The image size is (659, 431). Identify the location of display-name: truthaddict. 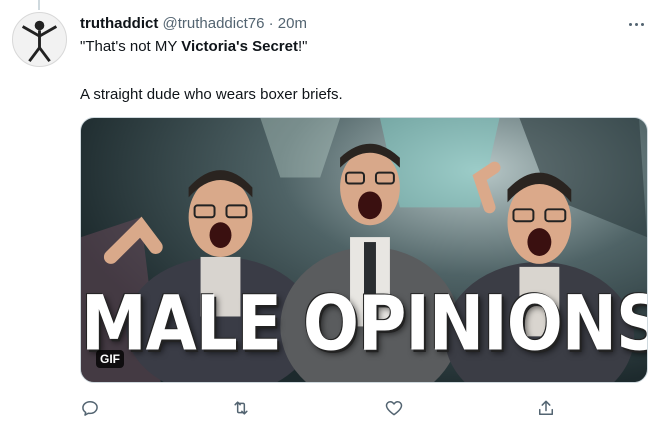
(119, 23).